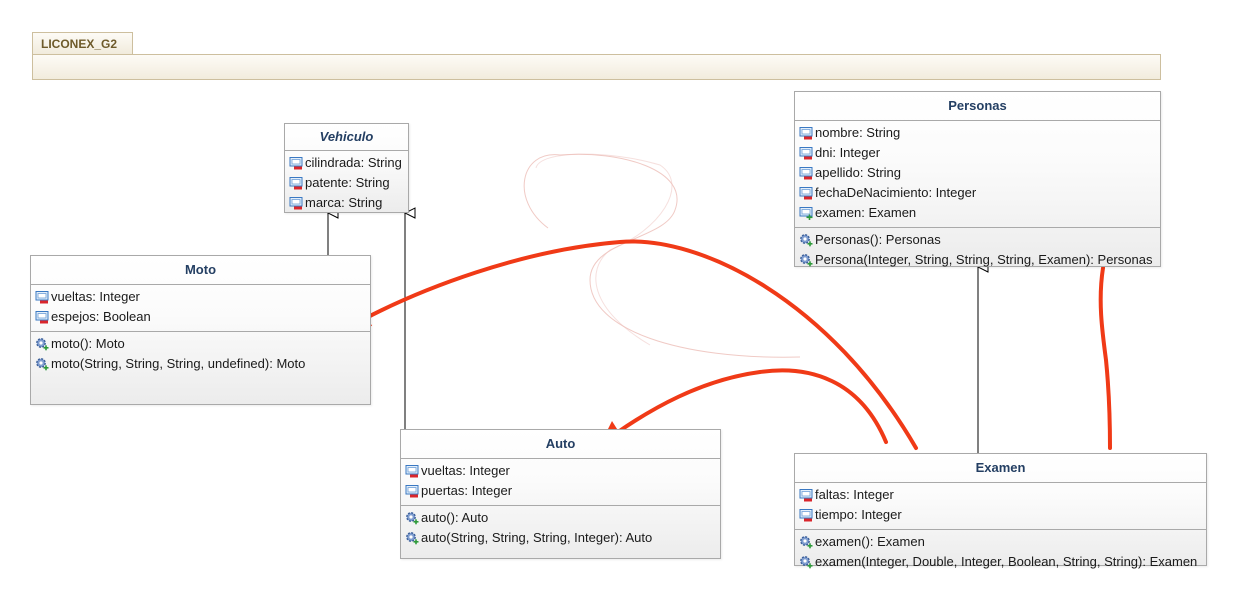 This screenshot has width=1236, height=595. I want to click on attributes-section: faltas: Integer tiempo: Integer, so click(1000, 506).